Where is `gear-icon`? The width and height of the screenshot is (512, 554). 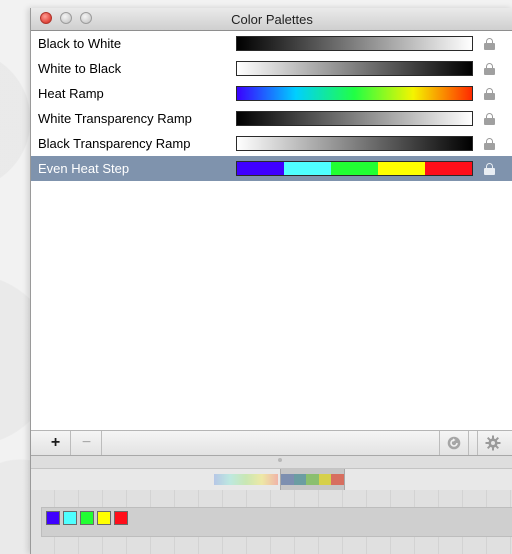 gear-icon is located at coordinates (492, 443).